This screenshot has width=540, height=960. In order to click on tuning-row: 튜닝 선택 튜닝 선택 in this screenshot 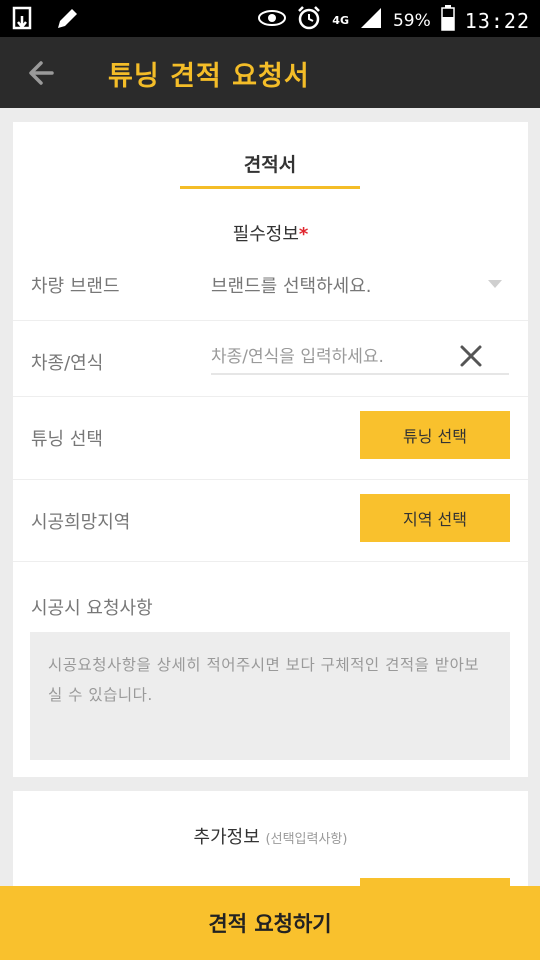, I will do `click(270, 438)`.